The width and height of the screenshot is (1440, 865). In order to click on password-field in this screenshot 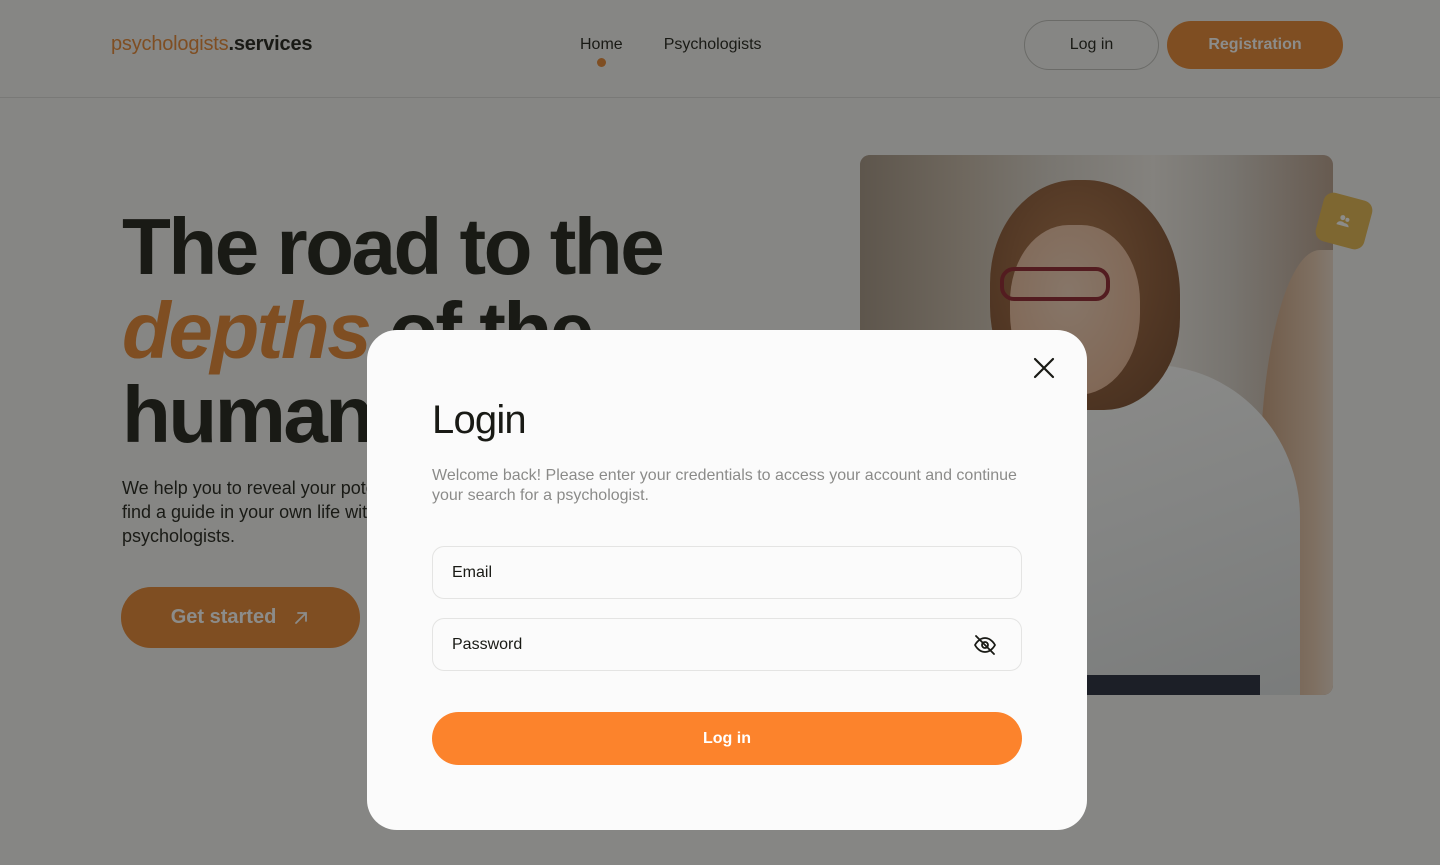, I will do `click(727, 644)`.